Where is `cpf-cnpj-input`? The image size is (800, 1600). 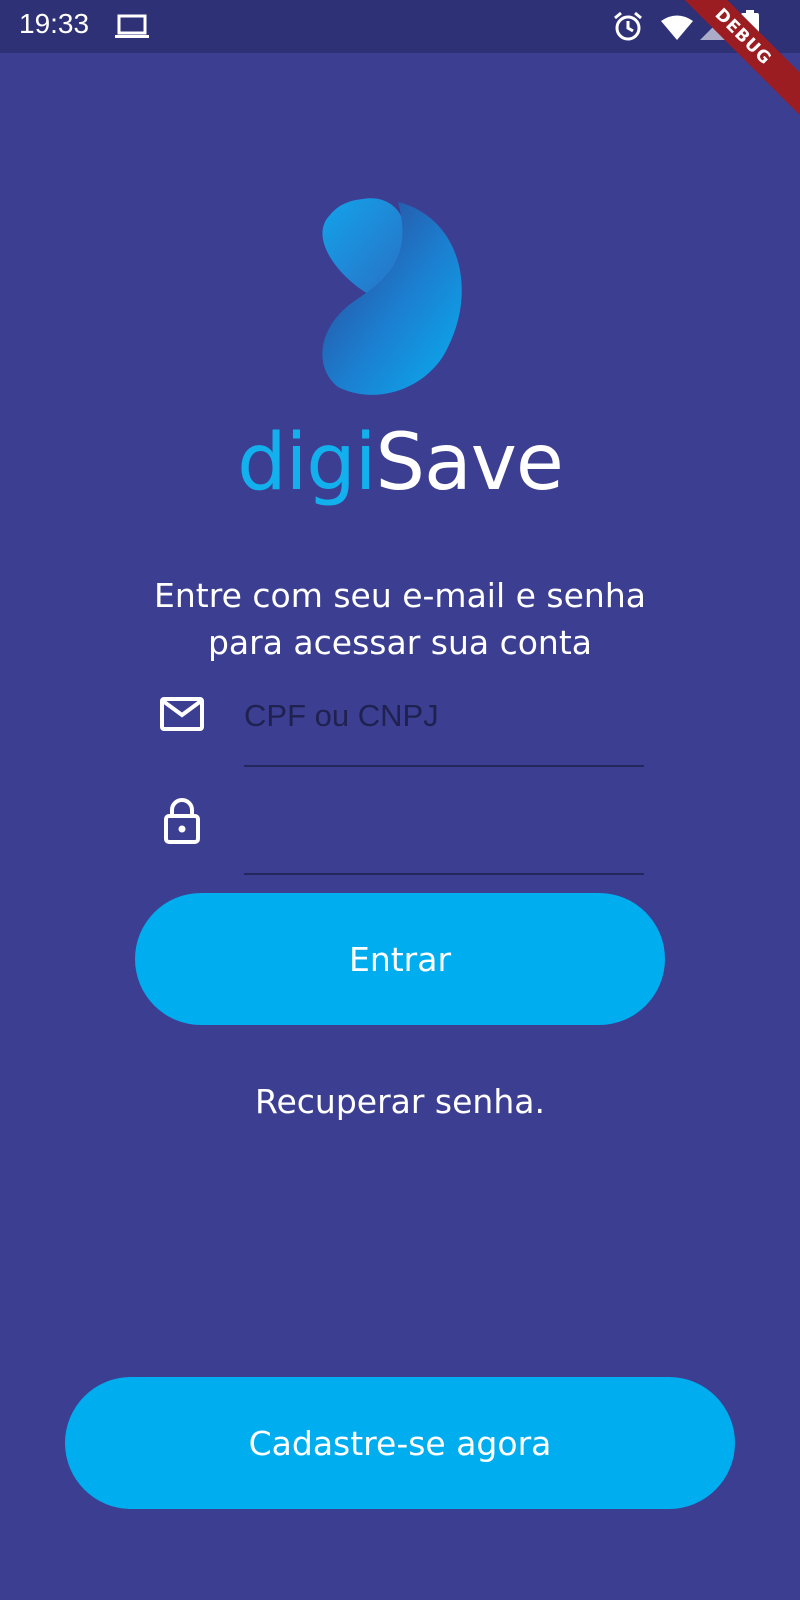 cpf-cnpj-input is located at coordinates (444, 716).